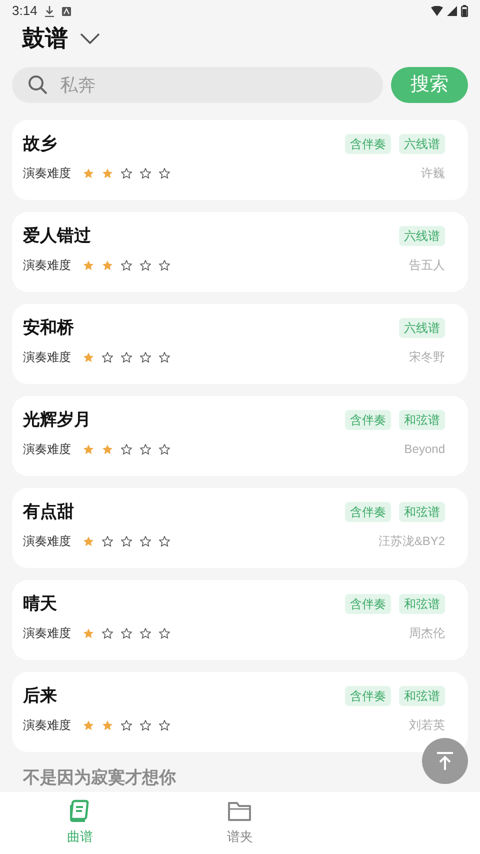  What do you see at coordinates (240, 528) in the screenshot?
I see `song-card: 有点甜 含伴奏 和弦谱 演奏难度 汪苏泷&BY2` at bounding box center [240, 528].